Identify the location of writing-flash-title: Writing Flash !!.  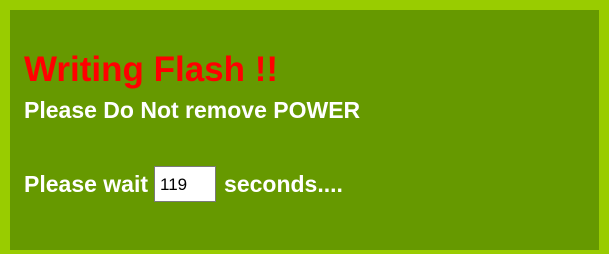
(151, 69).